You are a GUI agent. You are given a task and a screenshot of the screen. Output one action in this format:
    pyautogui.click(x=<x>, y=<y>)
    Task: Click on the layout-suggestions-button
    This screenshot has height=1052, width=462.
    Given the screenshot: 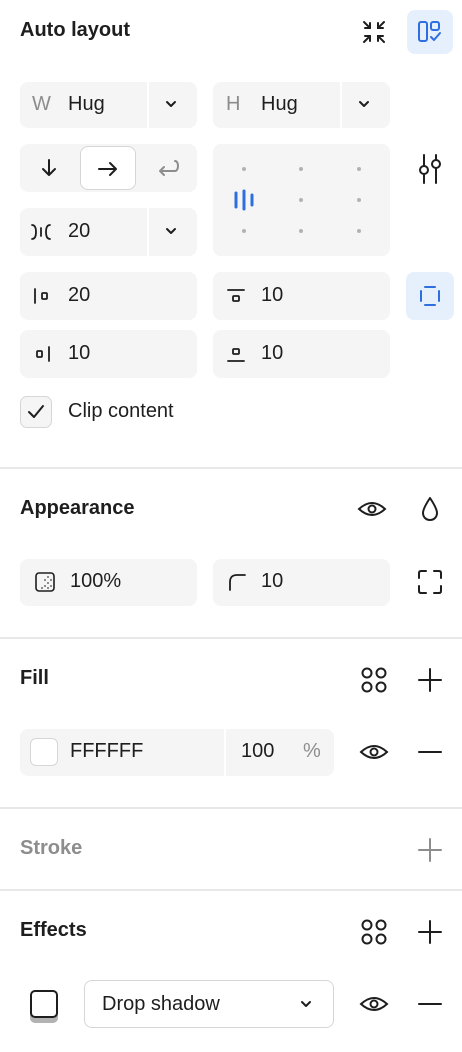 What is the action you would take?
    pyautogui.click(x=430, y=32)
    